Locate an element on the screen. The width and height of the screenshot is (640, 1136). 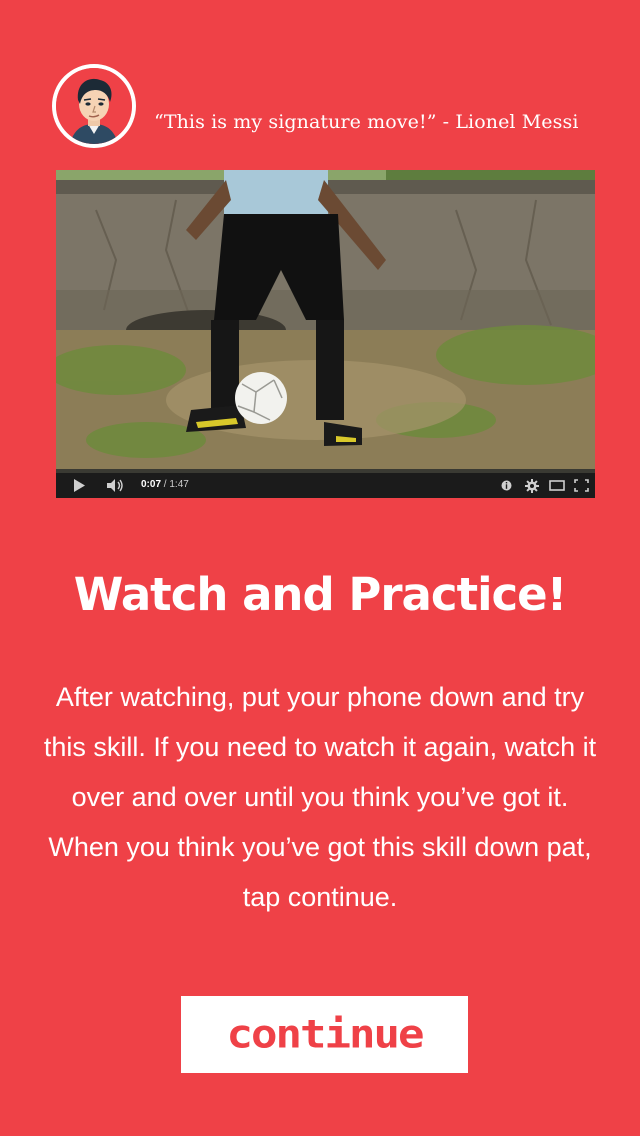
theater-mode-button is located at coordinates (557, 485).